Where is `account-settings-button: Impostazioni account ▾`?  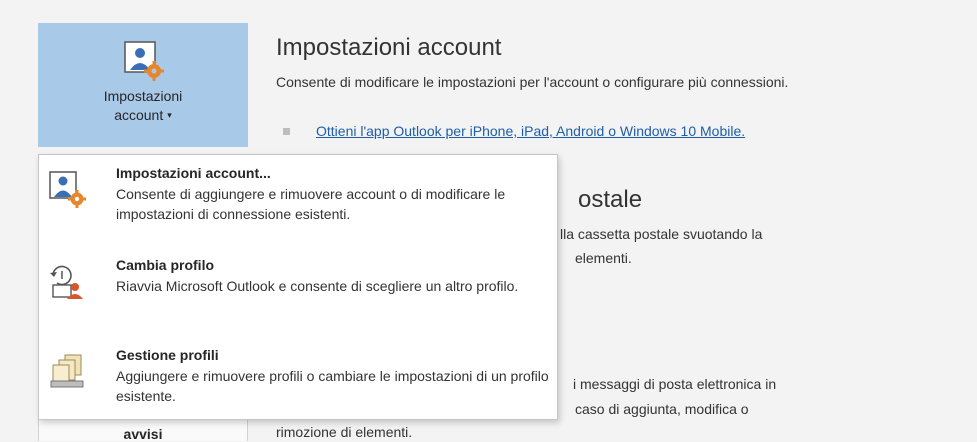
account-settings-button: Impostazioni account ▾ is located at coordinates (143, 85).